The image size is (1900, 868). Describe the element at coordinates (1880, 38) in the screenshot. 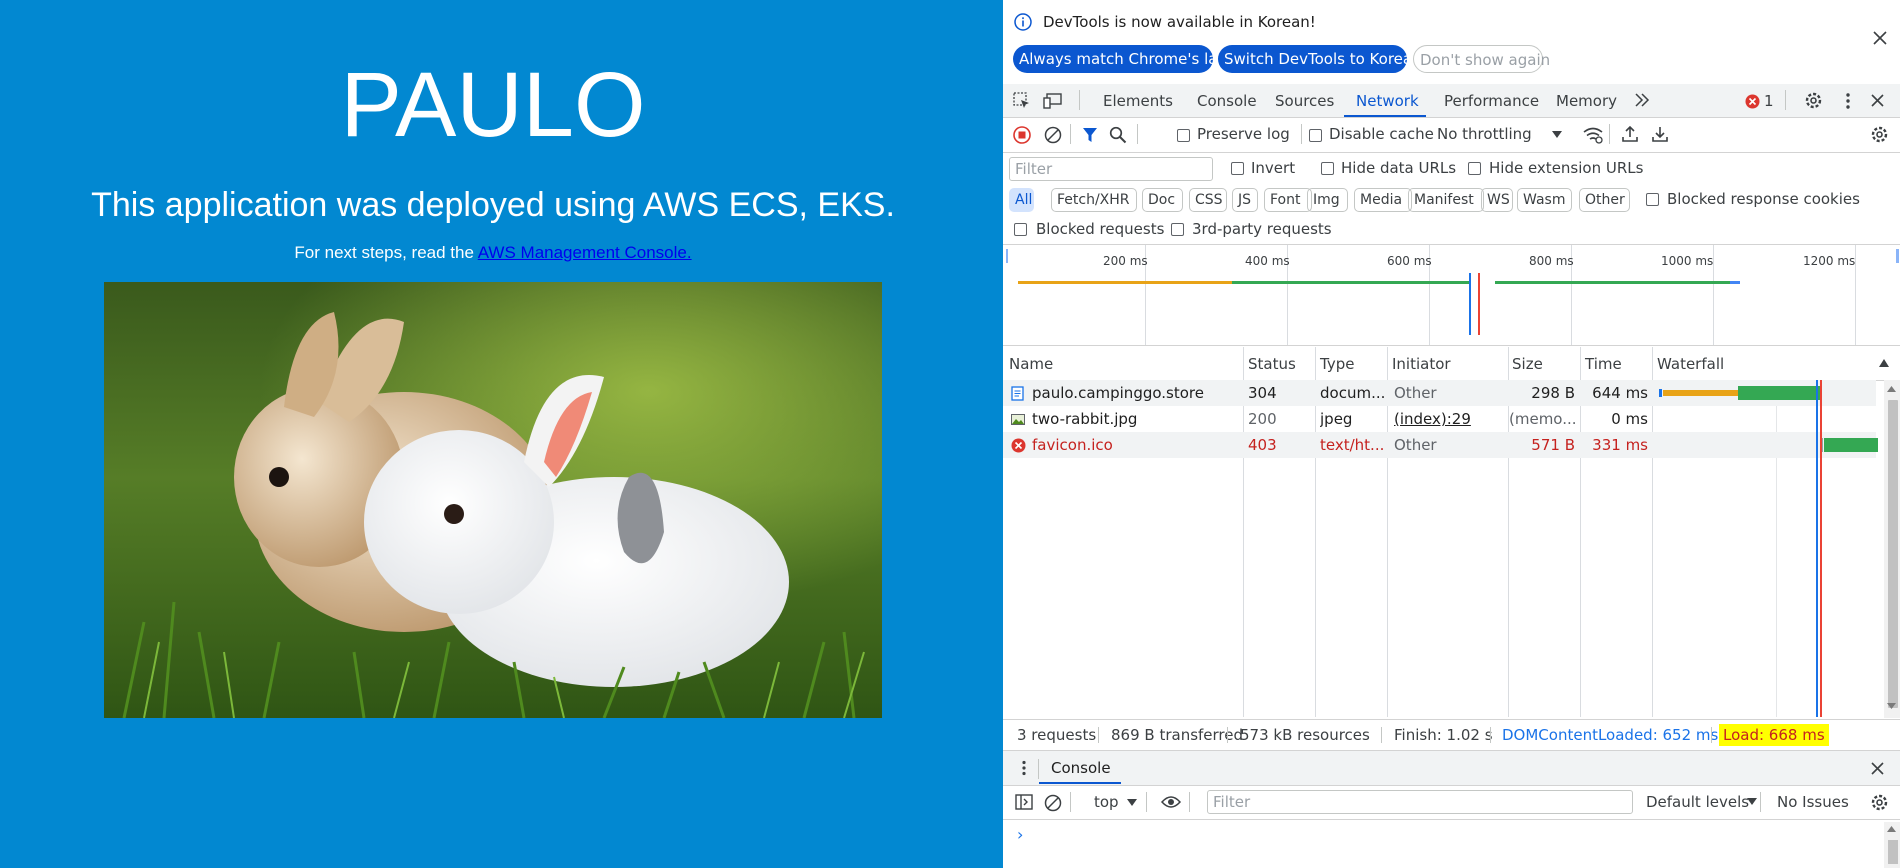

I see `infobar-close-icon` at that location.